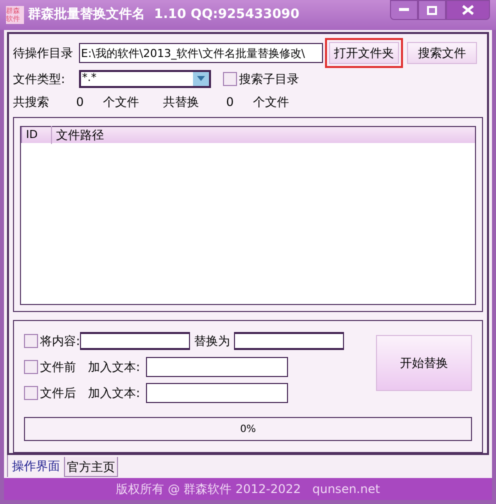 Image resolution: width=496 pixels, height=504 pixels. I want to click on field-label: 文件类型:, so click(39, 79).